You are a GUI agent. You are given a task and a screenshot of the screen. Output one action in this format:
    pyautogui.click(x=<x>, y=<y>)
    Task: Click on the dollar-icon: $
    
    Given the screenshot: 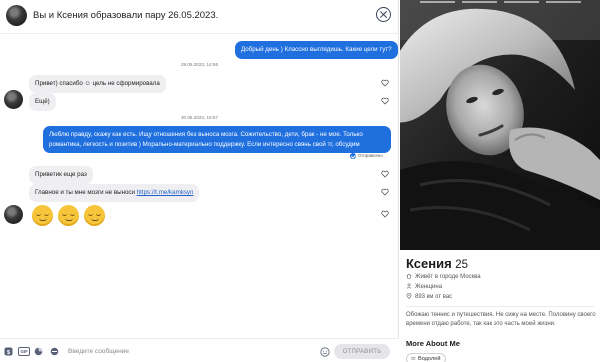 What is the action you would take?
    pyautogui.click(x=8, y=351)
    